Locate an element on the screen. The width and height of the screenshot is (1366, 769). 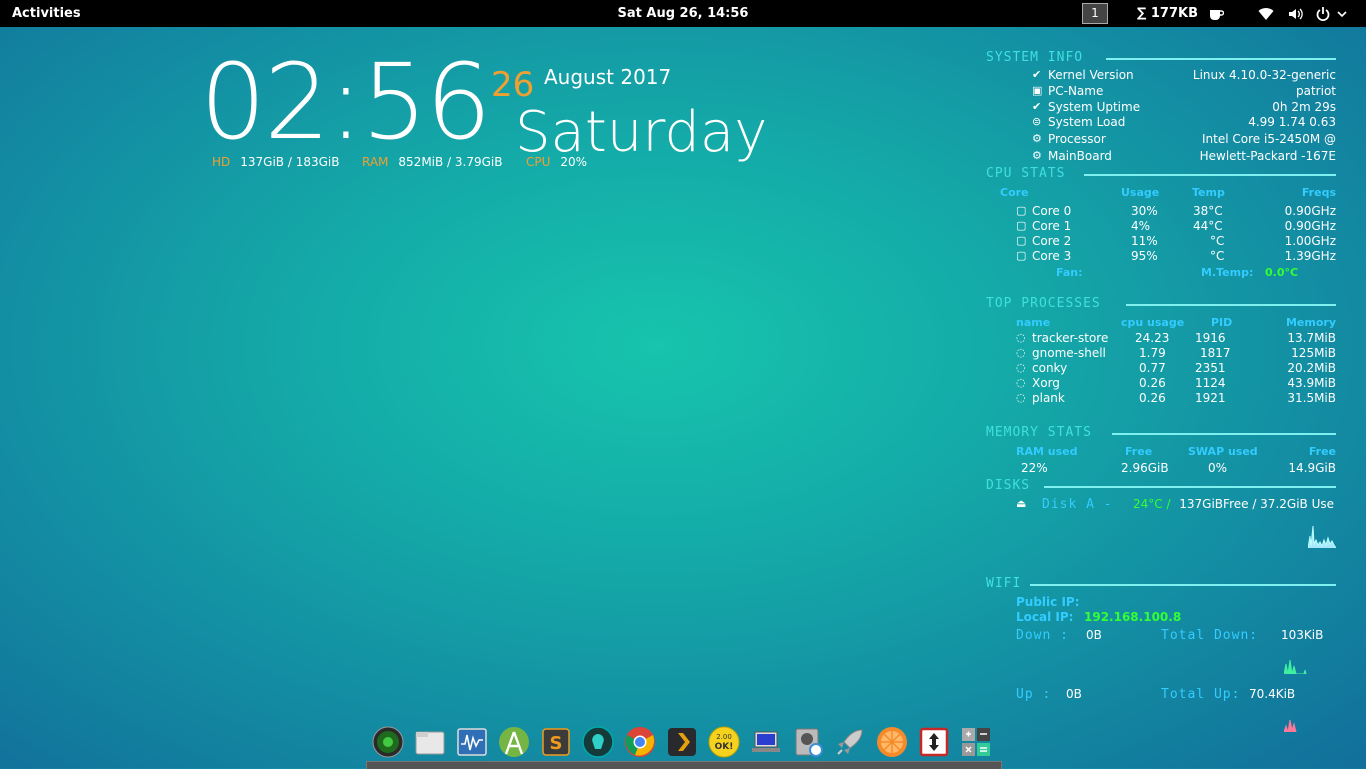
process-pid: 1916 is located at coordinates (1210, 338).